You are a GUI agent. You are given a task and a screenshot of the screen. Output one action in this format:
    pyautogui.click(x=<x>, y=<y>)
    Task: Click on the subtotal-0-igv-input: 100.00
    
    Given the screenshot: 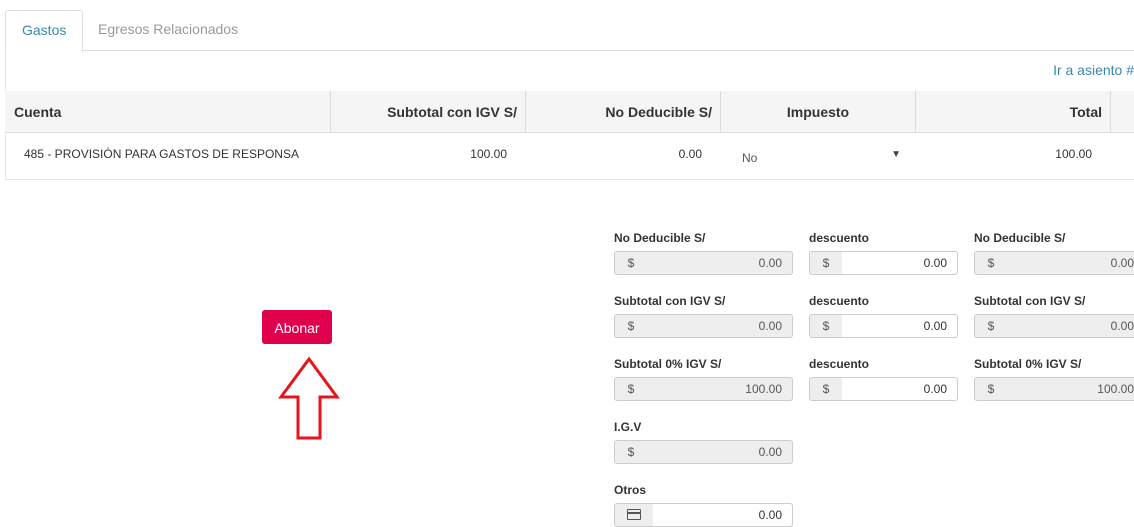 What is the action you would take?
    pyautogui.click(x=720, y=389)
    